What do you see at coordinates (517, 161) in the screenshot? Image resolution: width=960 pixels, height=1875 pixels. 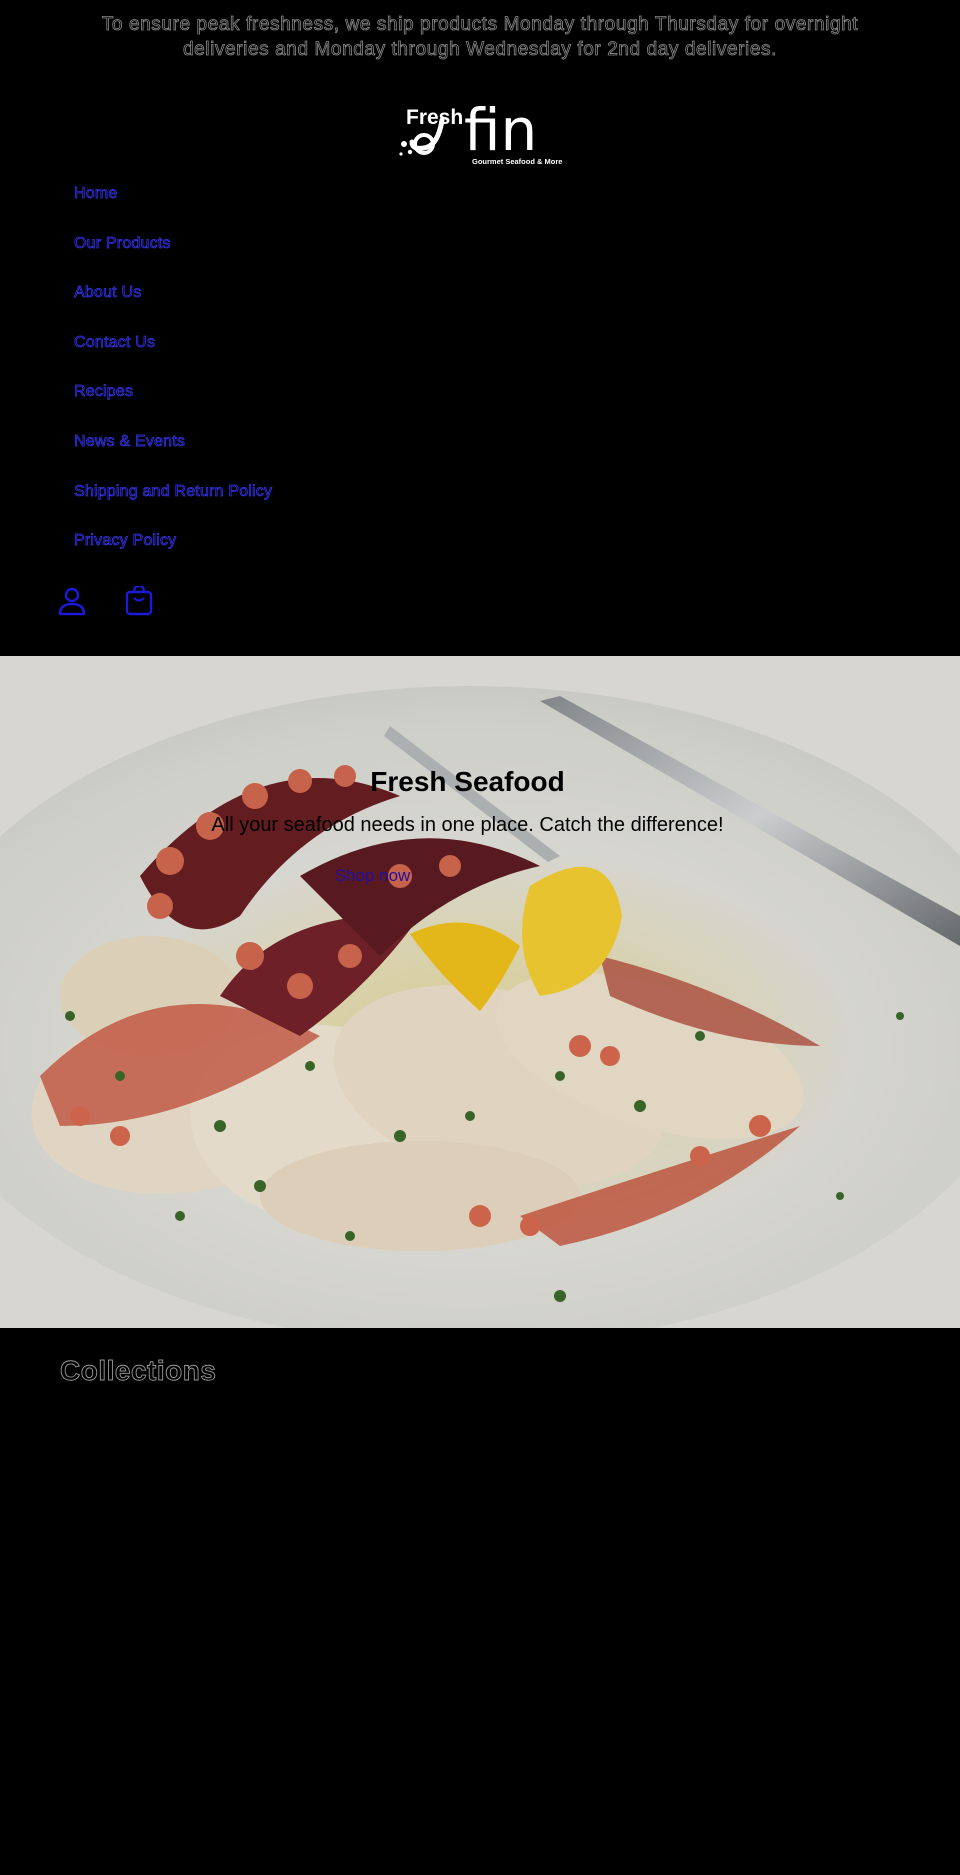 I see `logo-tagline: Gourmet Seafood & More` at bounding box center [517, 161].